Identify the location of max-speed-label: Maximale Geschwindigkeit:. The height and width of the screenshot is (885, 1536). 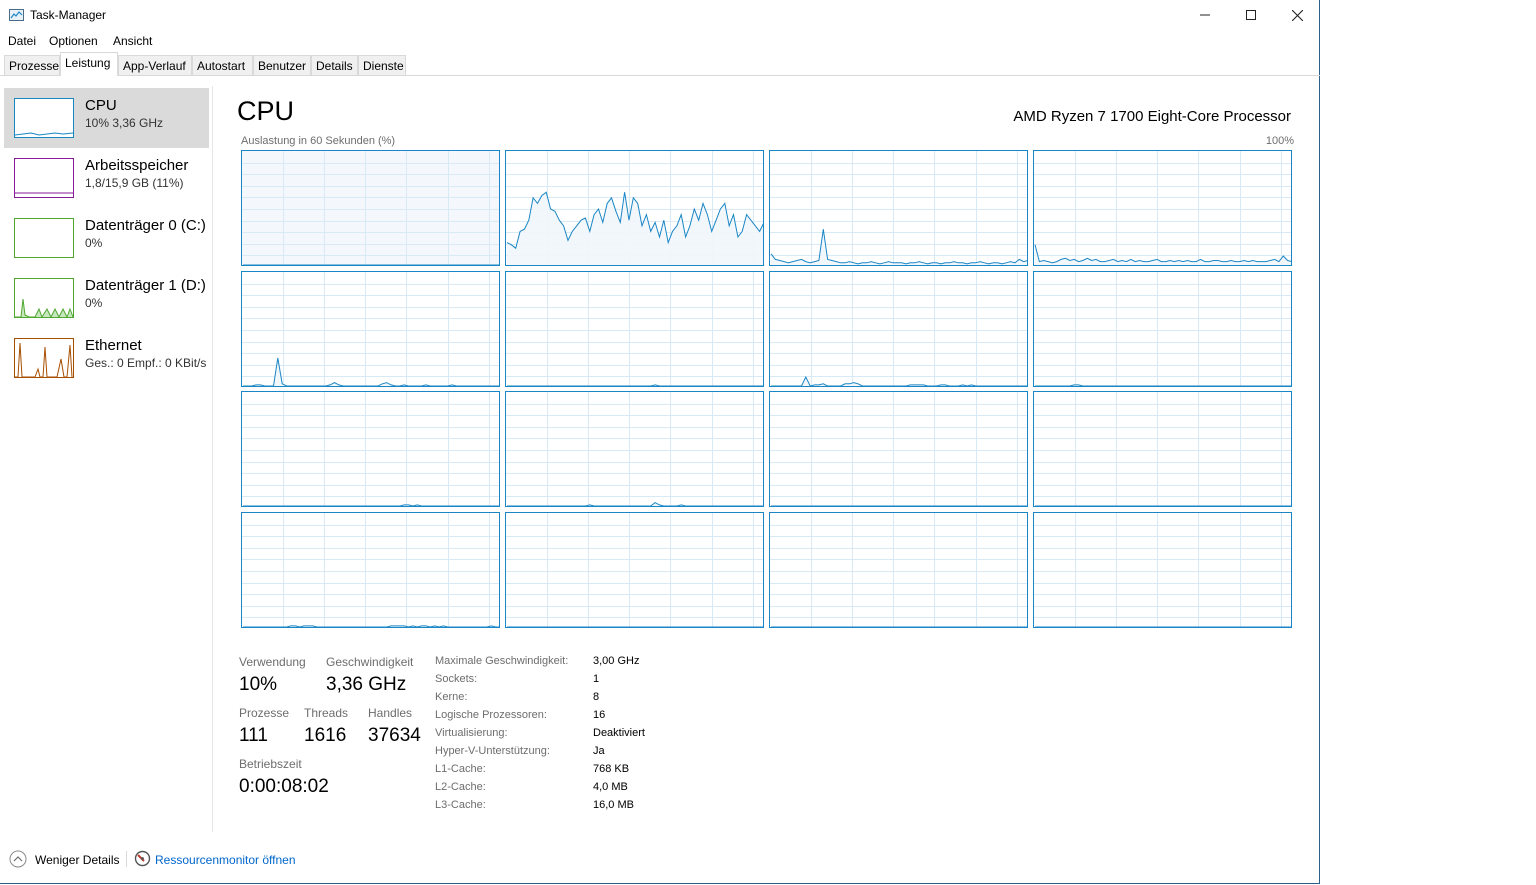
(502, 661).